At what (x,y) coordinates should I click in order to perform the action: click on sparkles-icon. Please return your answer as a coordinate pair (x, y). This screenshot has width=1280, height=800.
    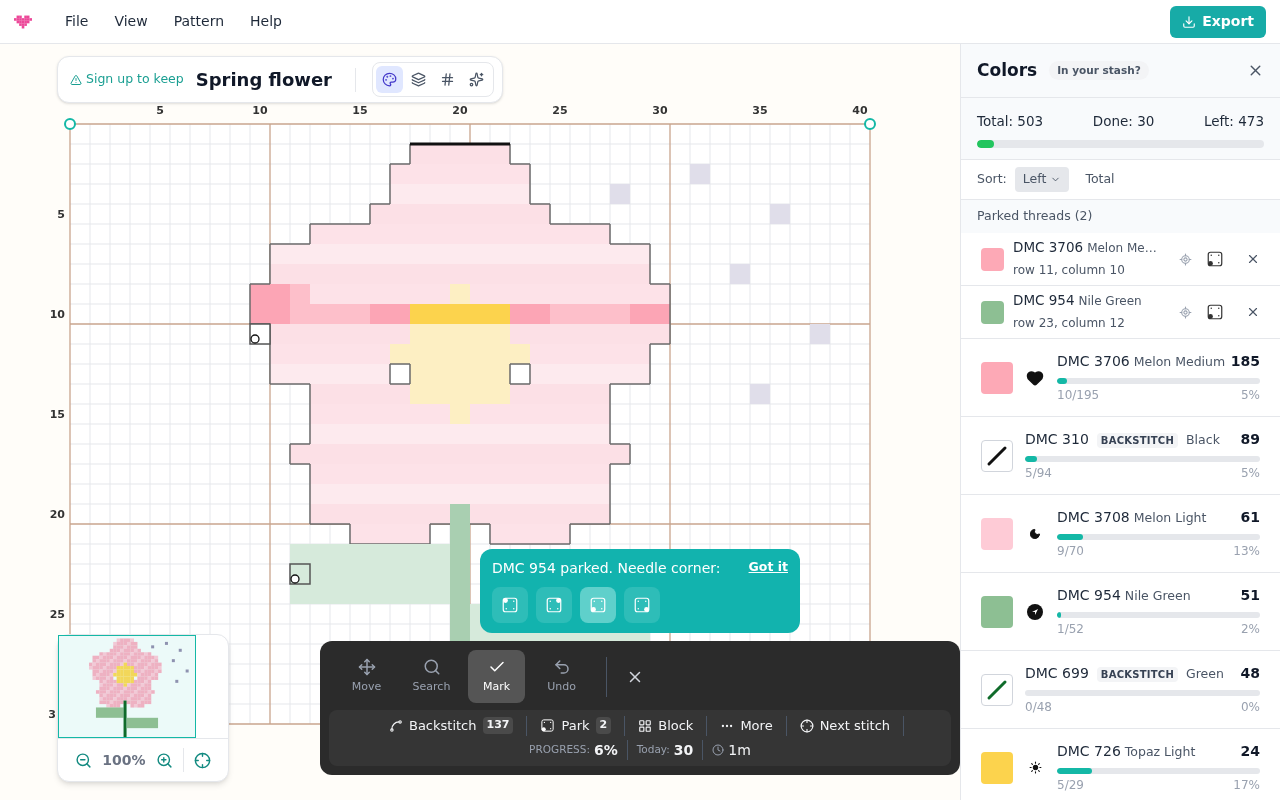
    Looking at the image, I should click on (476, 79).